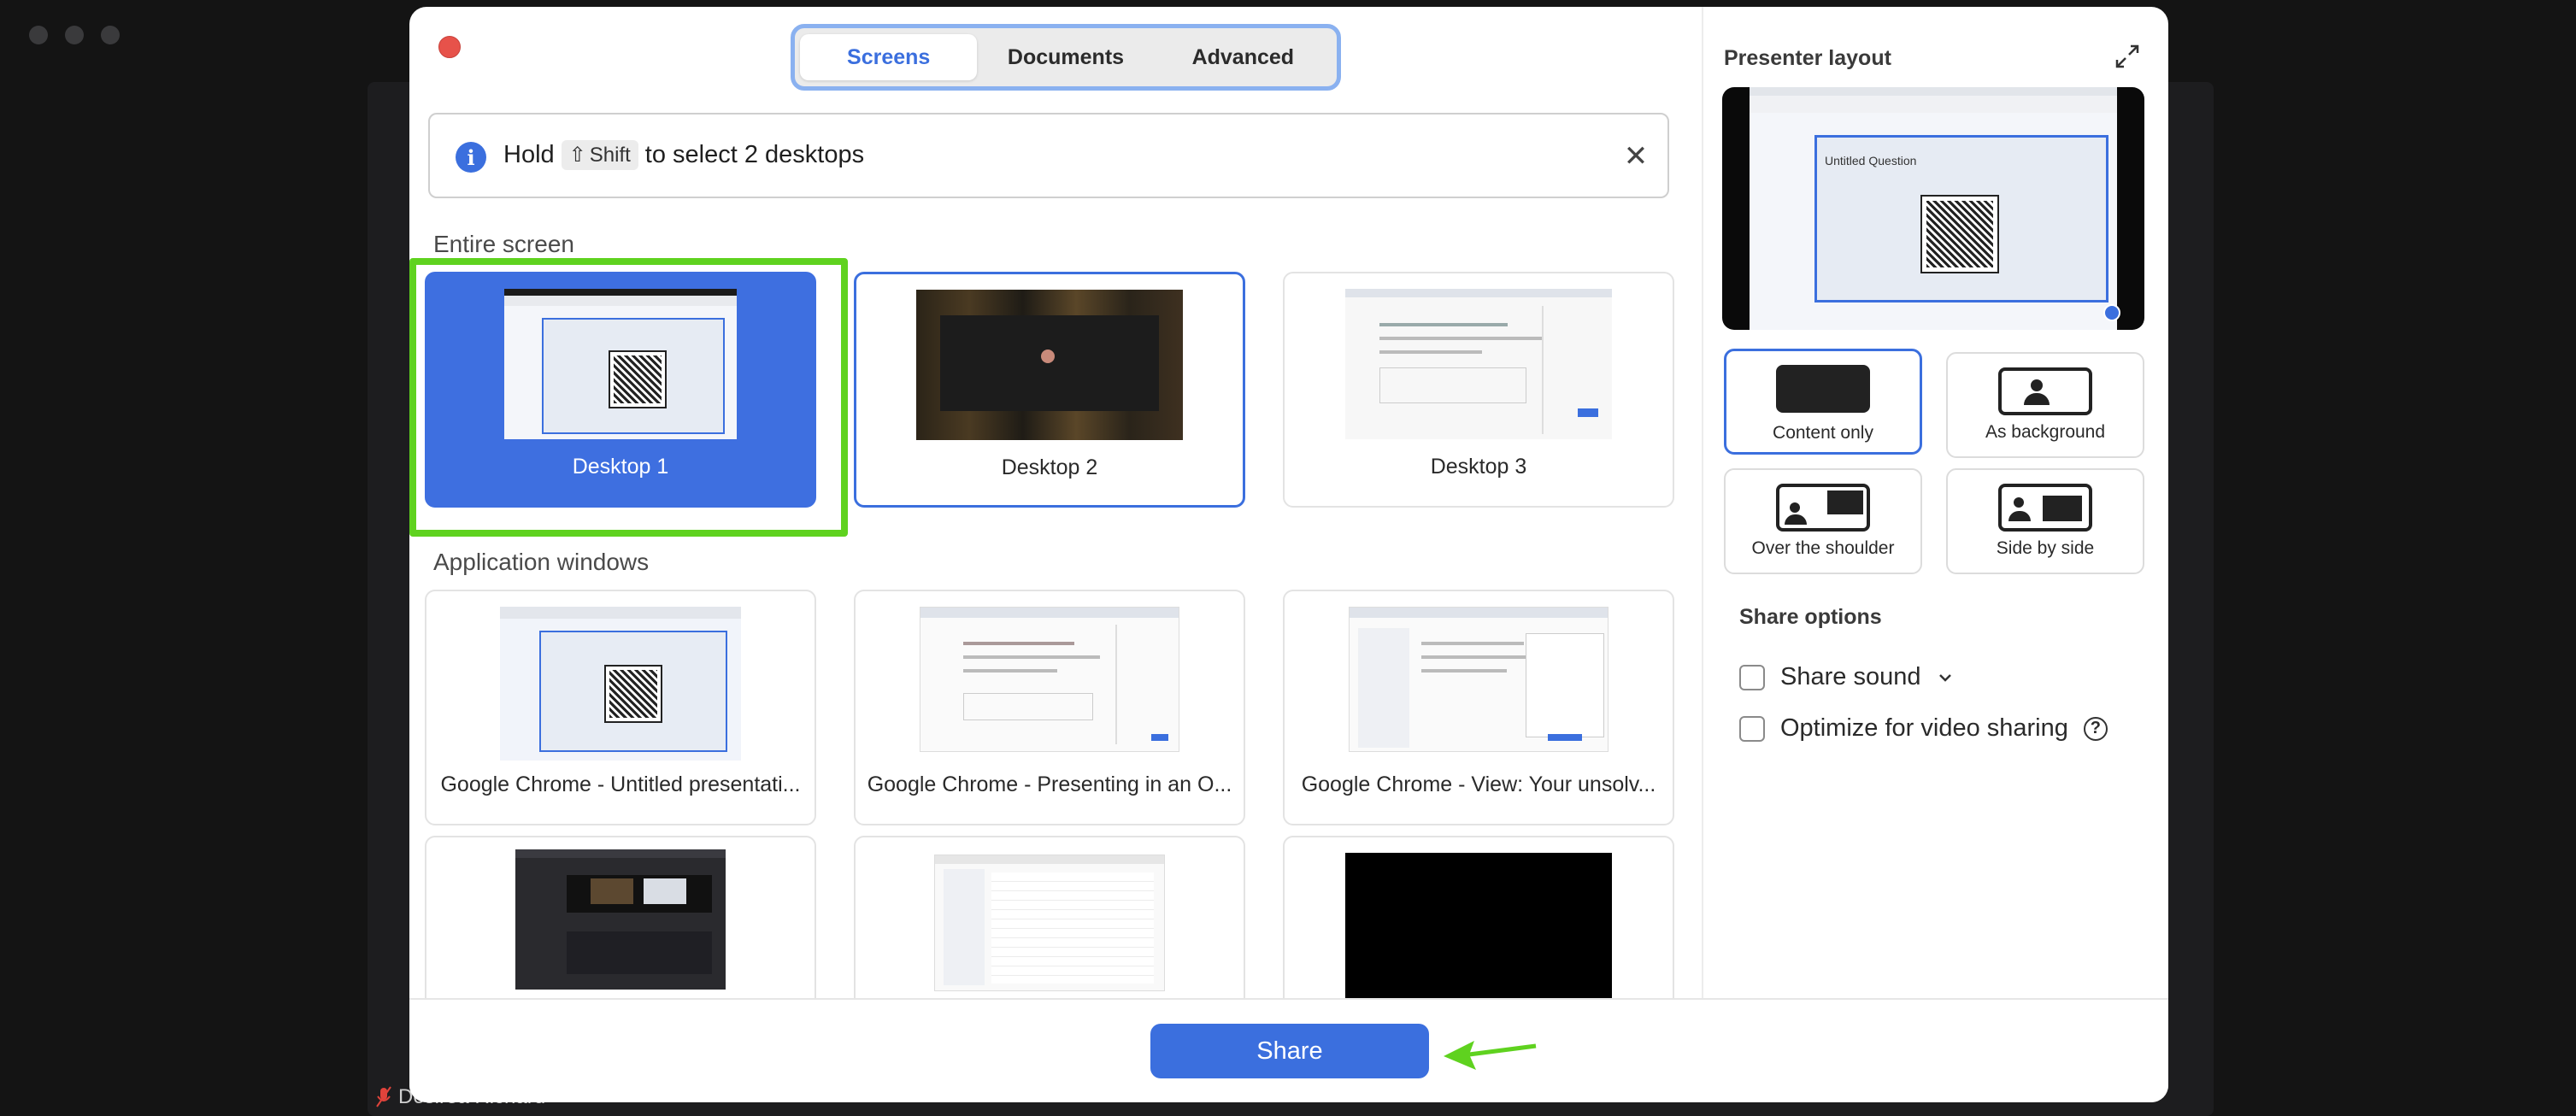 The height and width of the screenshot is (1116, 2576). Describe the element at coordinates (1049, 365) in the screenshot. I see `desktop-2-thumbnail` at that location.